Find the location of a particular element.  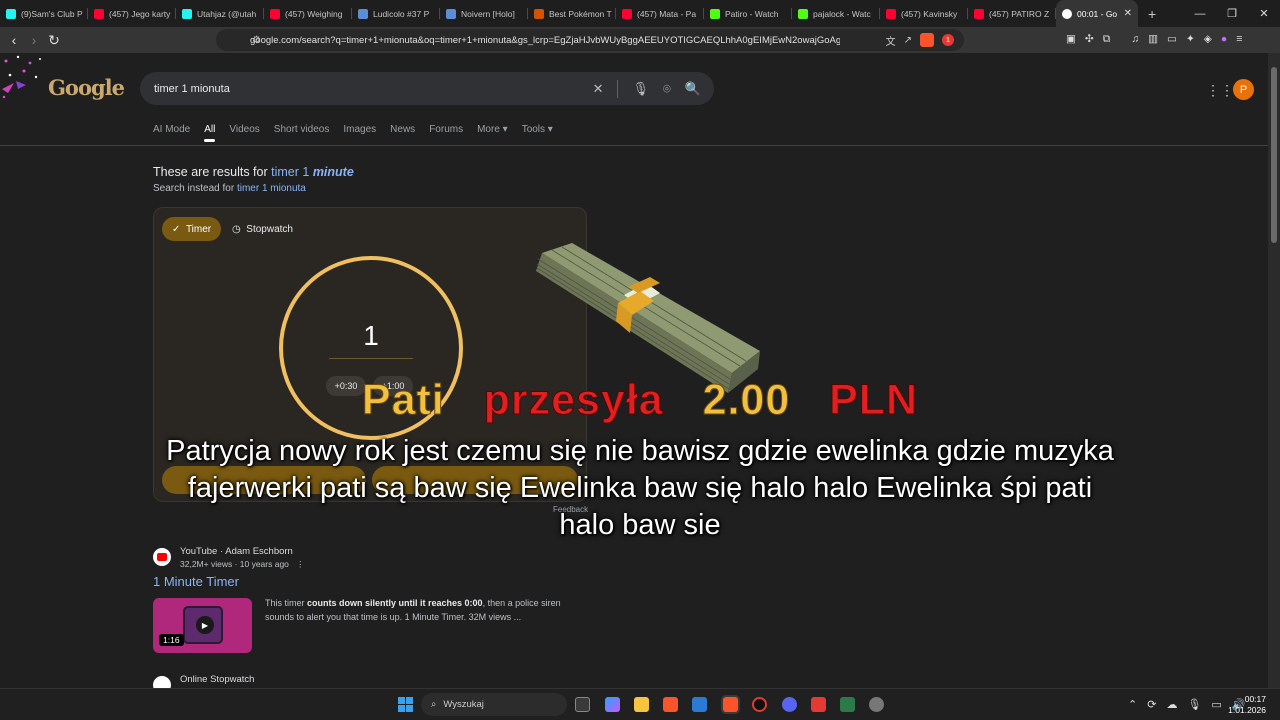

settings-icon is located at coordinates (876, 704).